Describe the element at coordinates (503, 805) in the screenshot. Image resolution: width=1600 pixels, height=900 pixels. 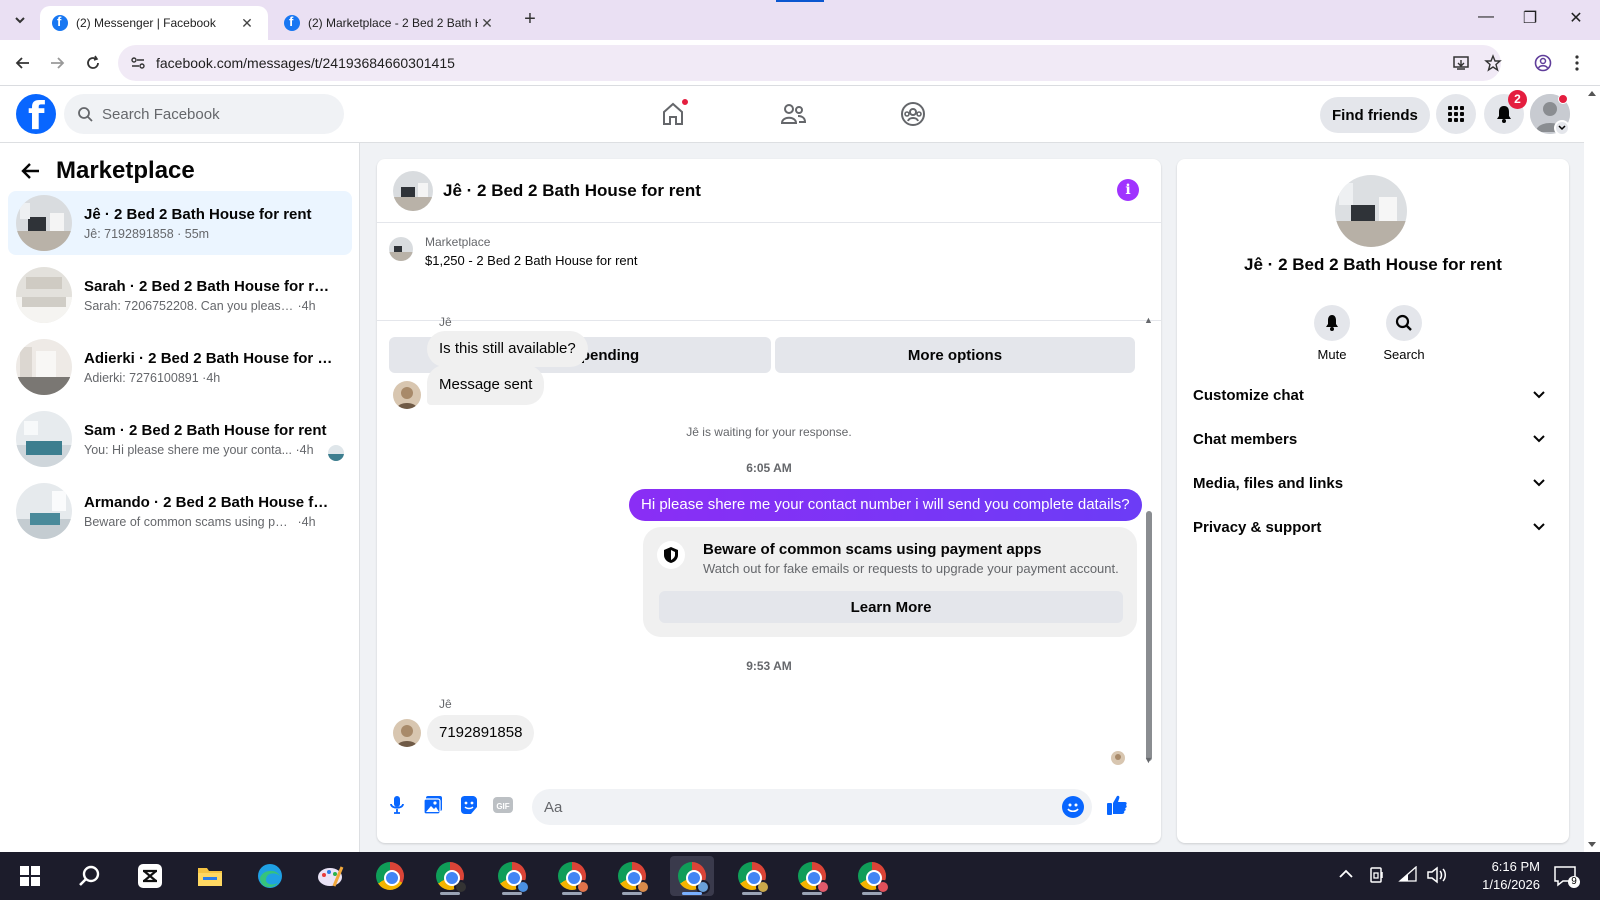
I see `gif-icon: GIF` at that location.